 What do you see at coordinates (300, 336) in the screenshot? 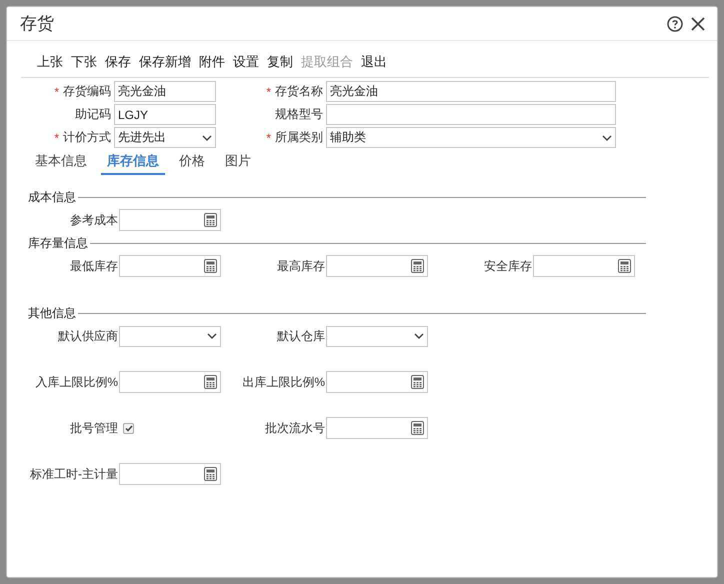
I see `field-label: 默认仓库` at bounding box center [300, 336].